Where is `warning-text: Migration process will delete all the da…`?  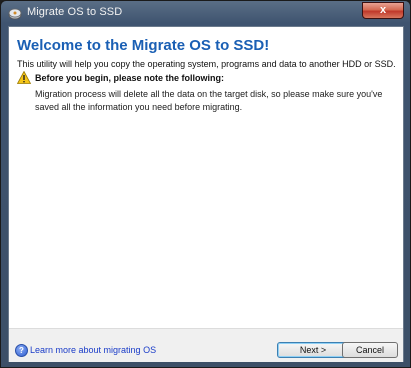
warning-text: Migration process will delete all the da… is located at coordinates (209, 100).